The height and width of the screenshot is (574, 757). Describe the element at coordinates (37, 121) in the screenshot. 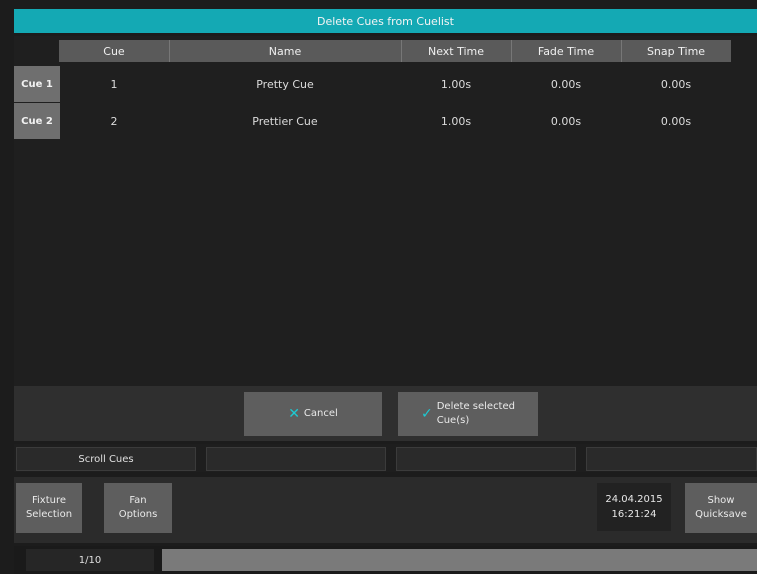

I see `row-header-cue-2: Cue 2` at that location.